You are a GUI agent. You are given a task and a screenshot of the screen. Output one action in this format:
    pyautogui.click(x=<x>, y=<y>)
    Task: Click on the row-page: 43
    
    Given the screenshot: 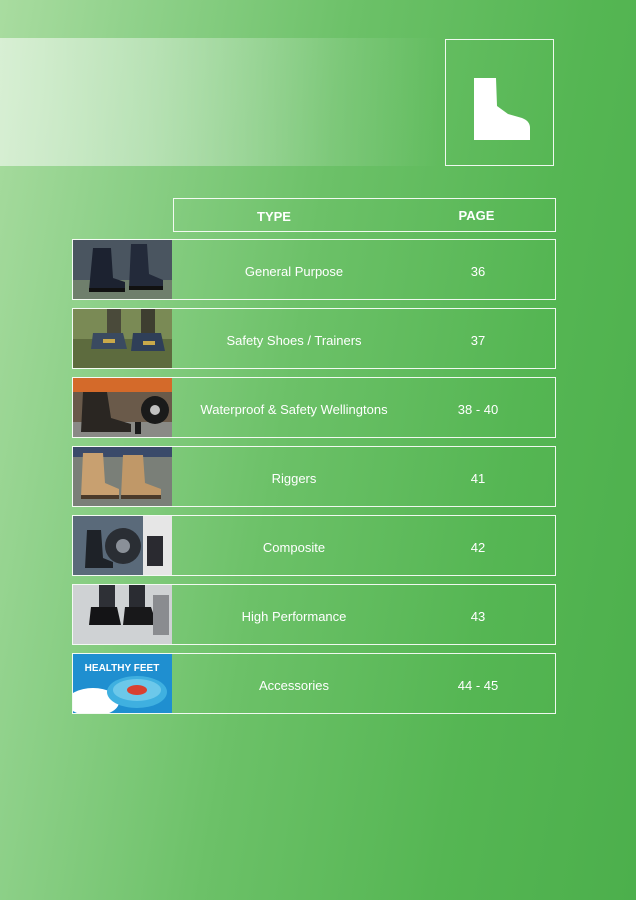 What is the action you would take?
    pyautogui.click(x=478, y=616)
    